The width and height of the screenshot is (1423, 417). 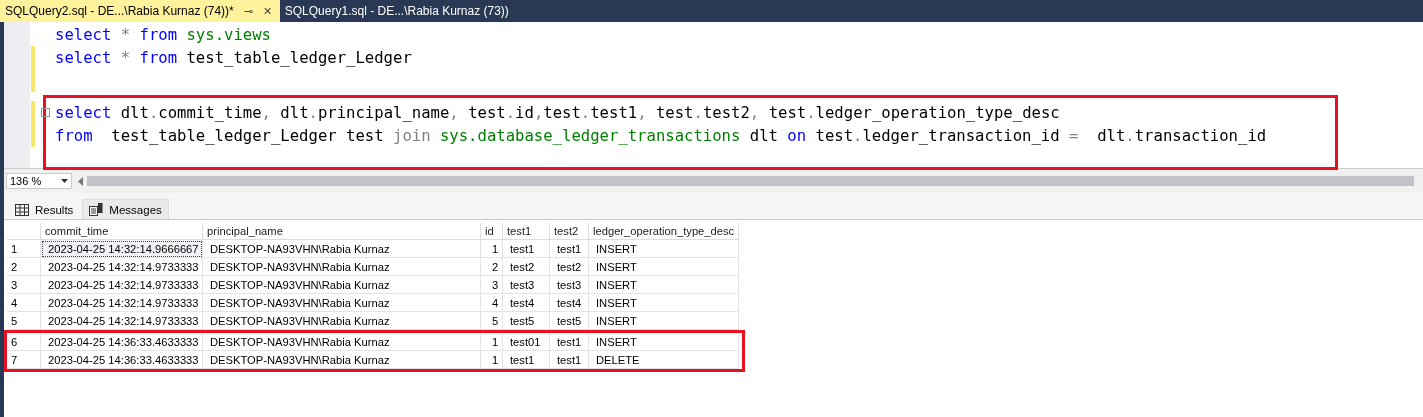 I want to click on document-tab: SQLQuery2.sql - DE...\Rabia Kurnaz (74))* ⊸ ✕, so click(x=140, y=11).